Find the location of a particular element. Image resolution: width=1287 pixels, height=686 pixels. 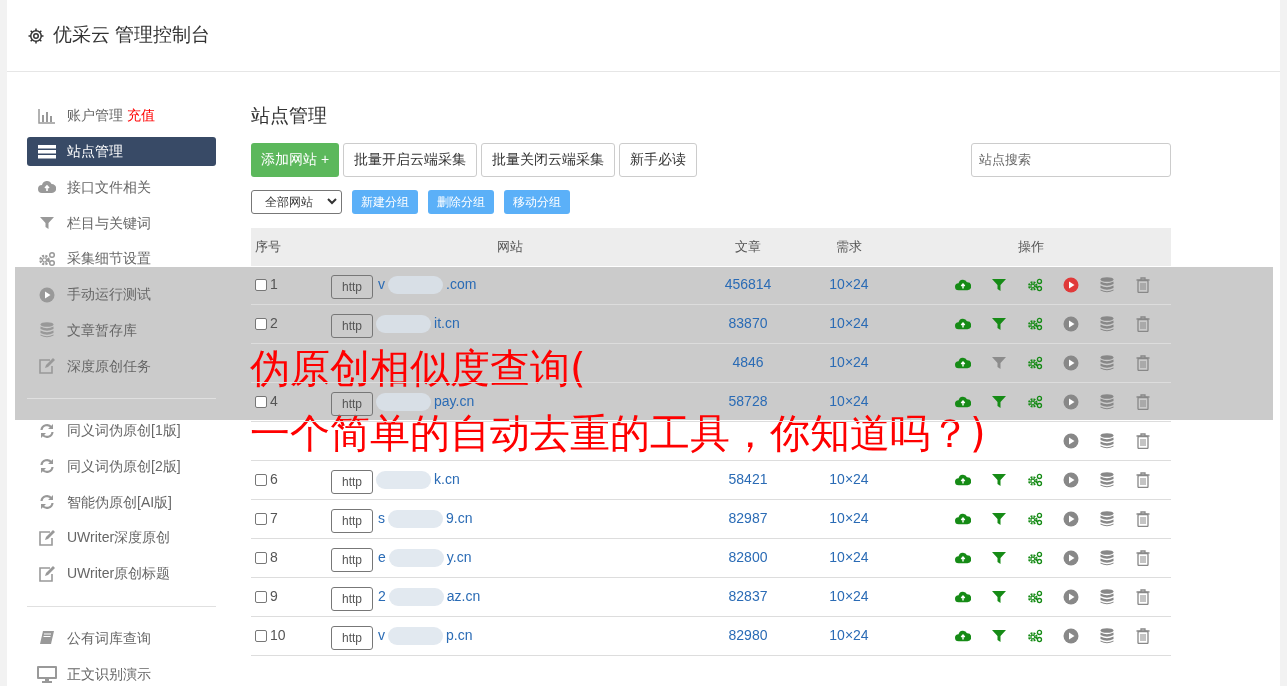

sidebar-item: 公有词库查询 is located at coordinates (121, 638).